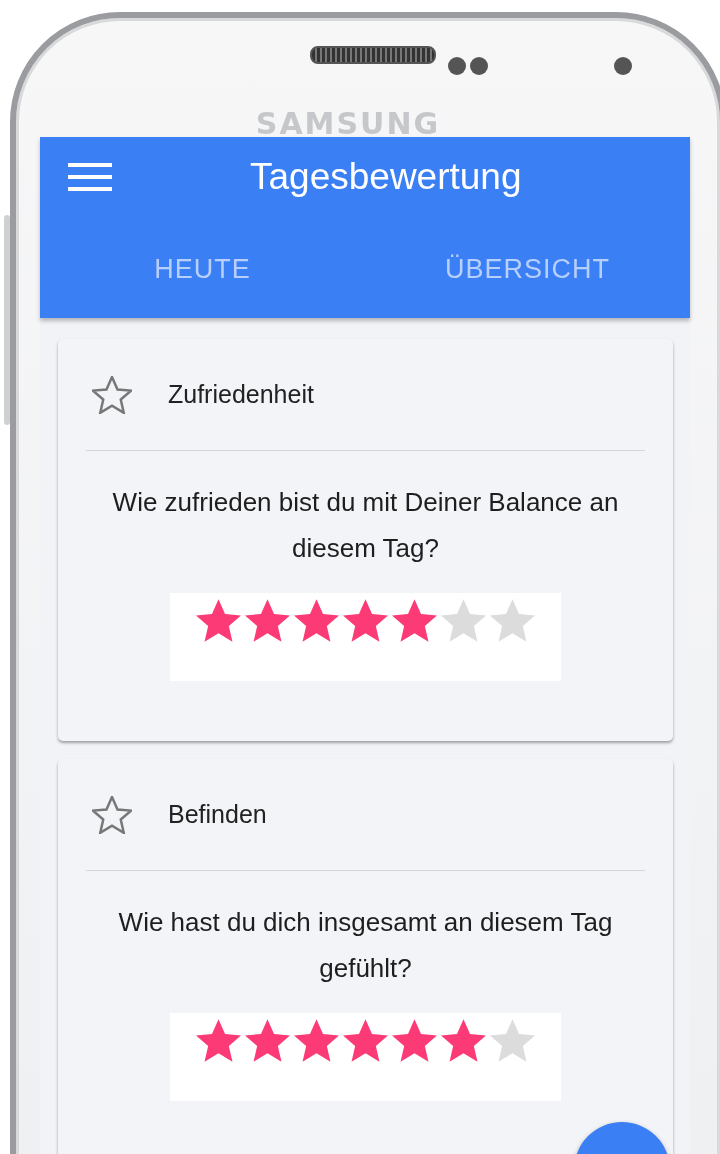  What do you see at coordinates (527, 267) in the screenshot?
I see `tab: ÜBERSICHT` at bounding box center [527, 267].